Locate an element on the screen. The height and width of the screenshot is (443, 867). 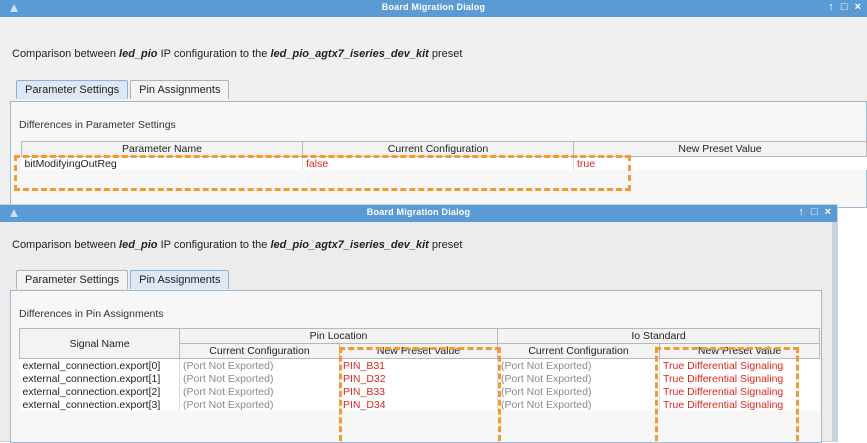
window-edge is located at coordinates (834, 331).